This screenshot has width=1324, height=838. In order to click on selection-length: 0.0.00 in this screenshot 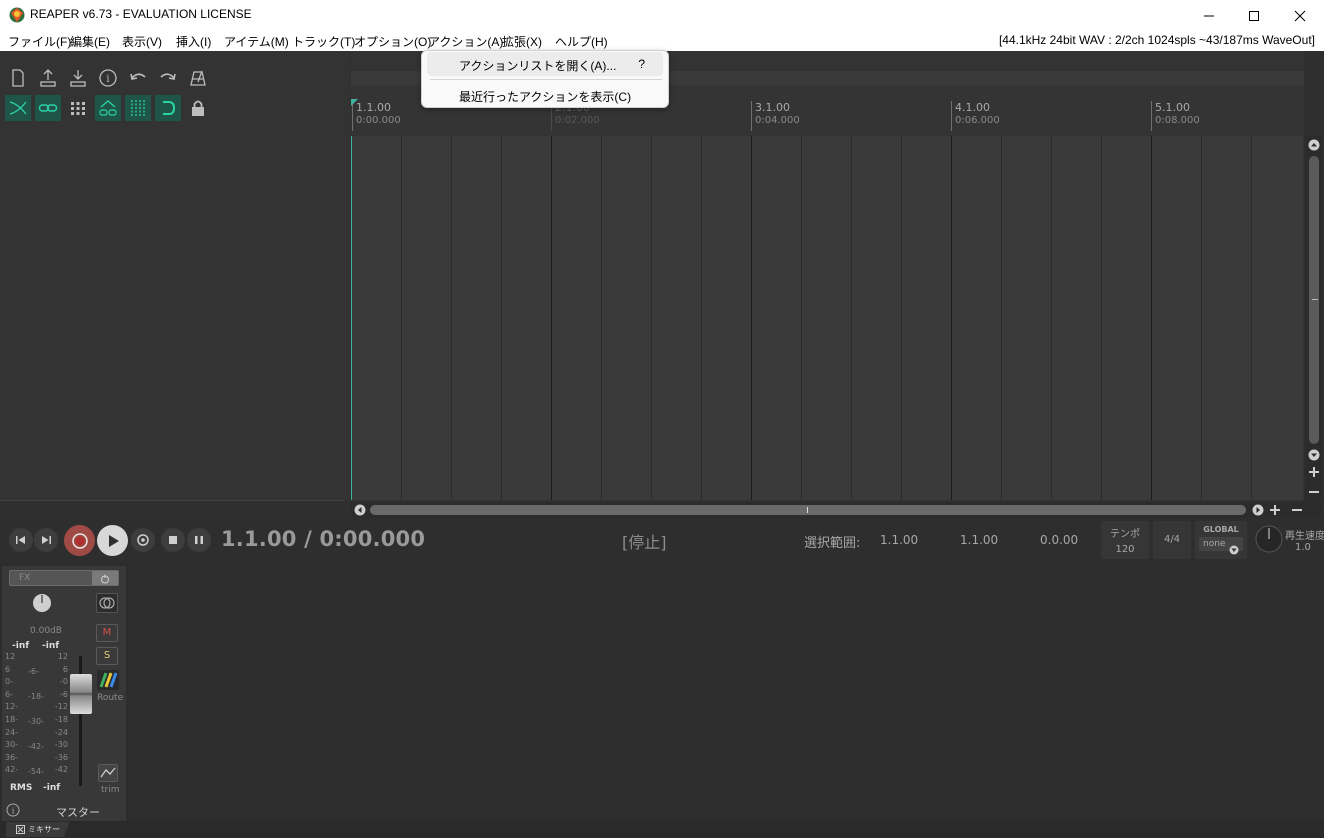, I will do `click(1059, 540)`.